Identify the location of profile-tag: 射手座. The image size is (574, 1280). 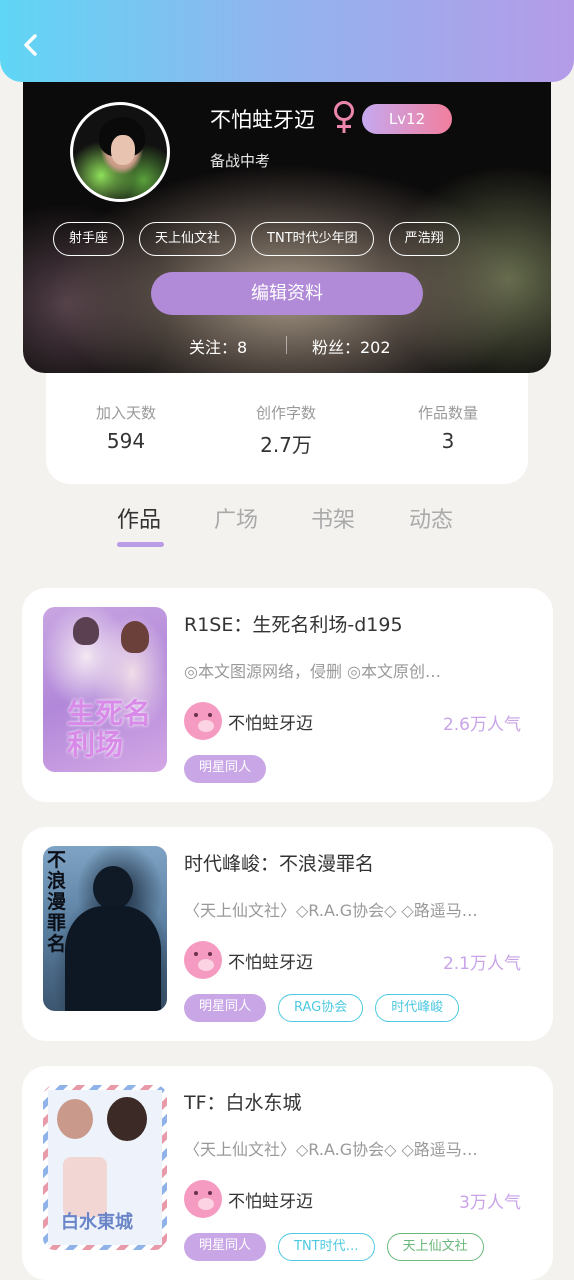
(89, 239).